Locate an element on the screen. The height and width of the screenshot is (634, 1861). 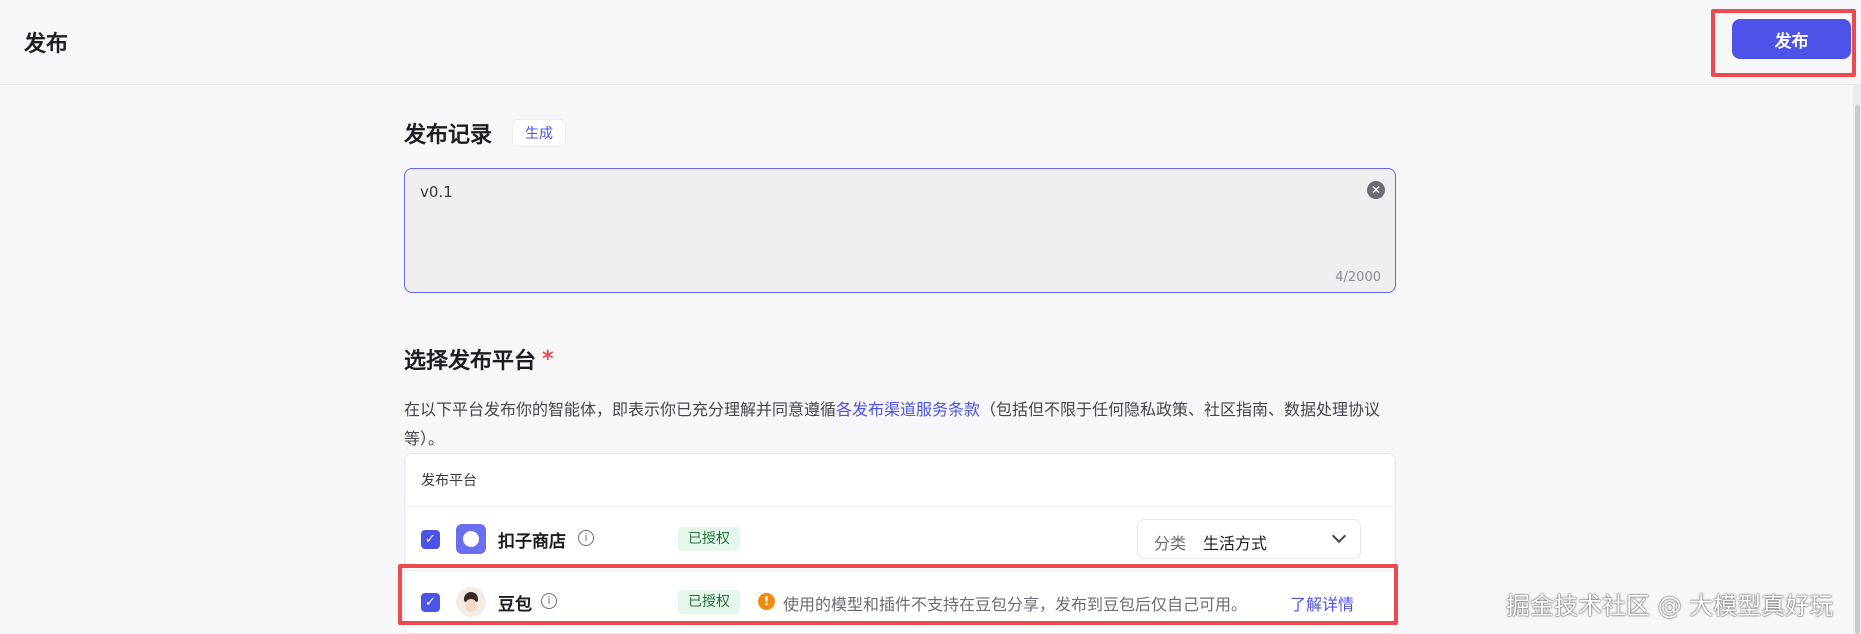
platform-name: 豆包 is located at coordinates (515, 605).